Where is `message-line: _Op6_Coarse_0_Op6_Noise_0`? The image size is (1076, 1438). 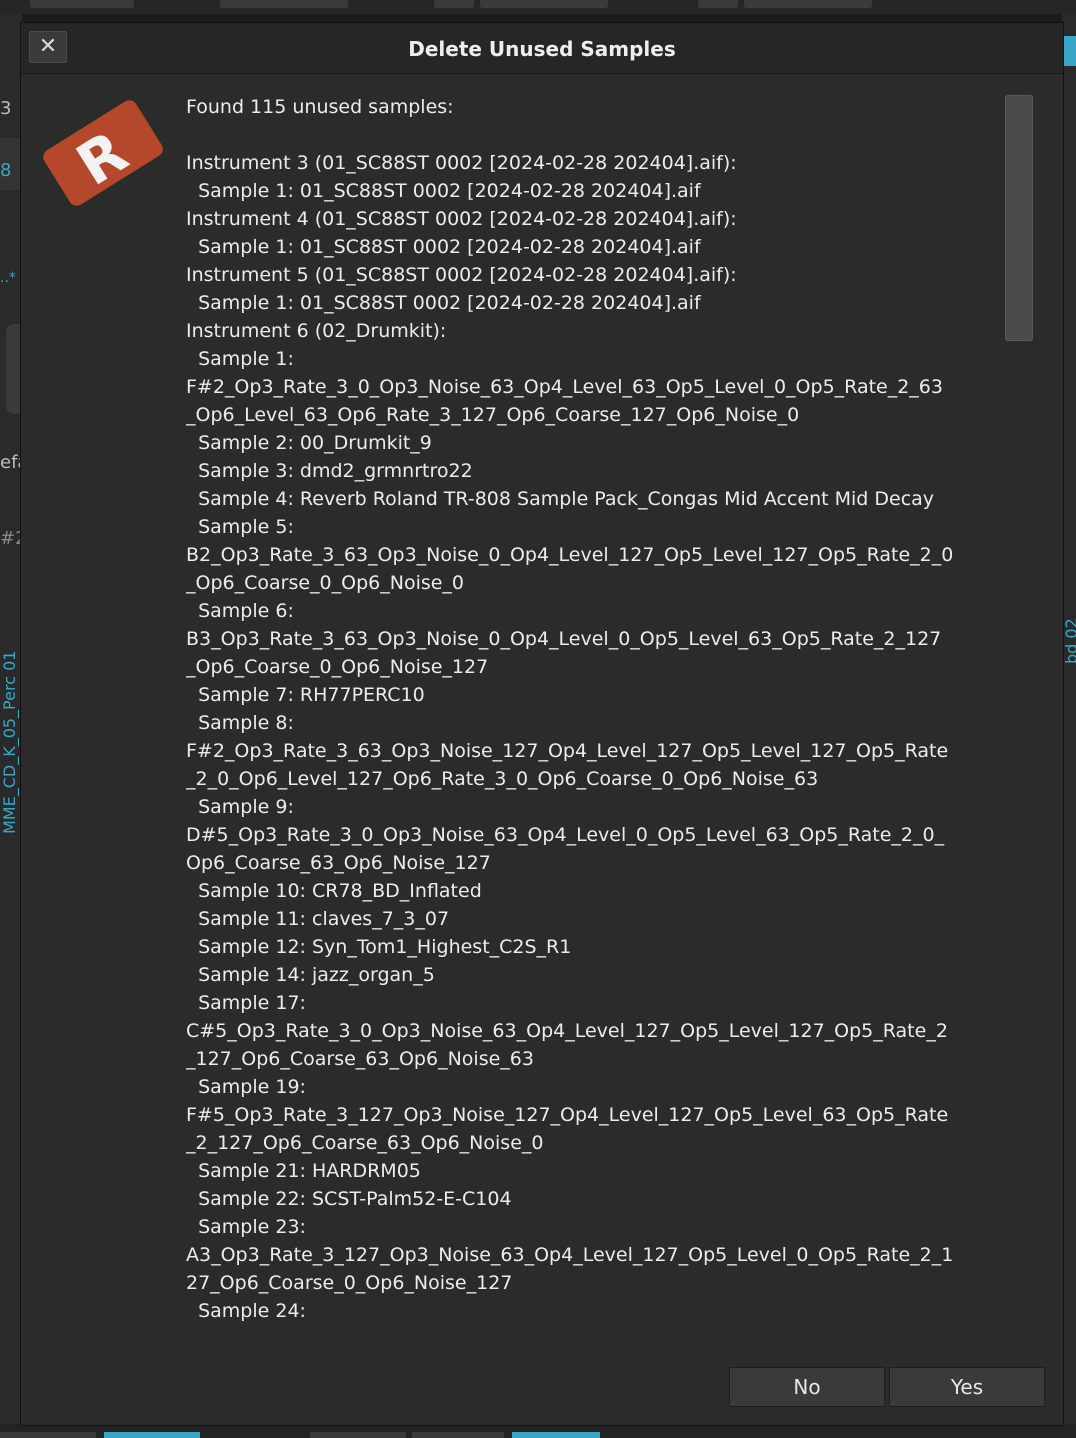 message-line: _Op6_Coarse_0_Op6_Noise_0 is located at coordinates (325, 583).